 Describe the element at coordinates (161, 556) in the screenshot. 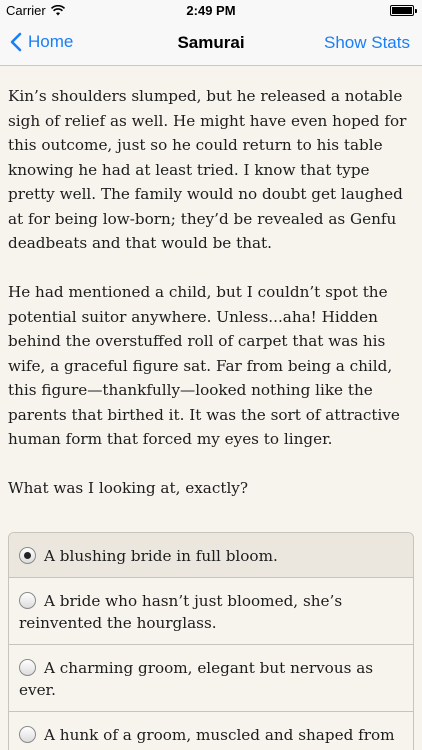

I see `choice-label: A blushing bride in full bloom.` at that location.